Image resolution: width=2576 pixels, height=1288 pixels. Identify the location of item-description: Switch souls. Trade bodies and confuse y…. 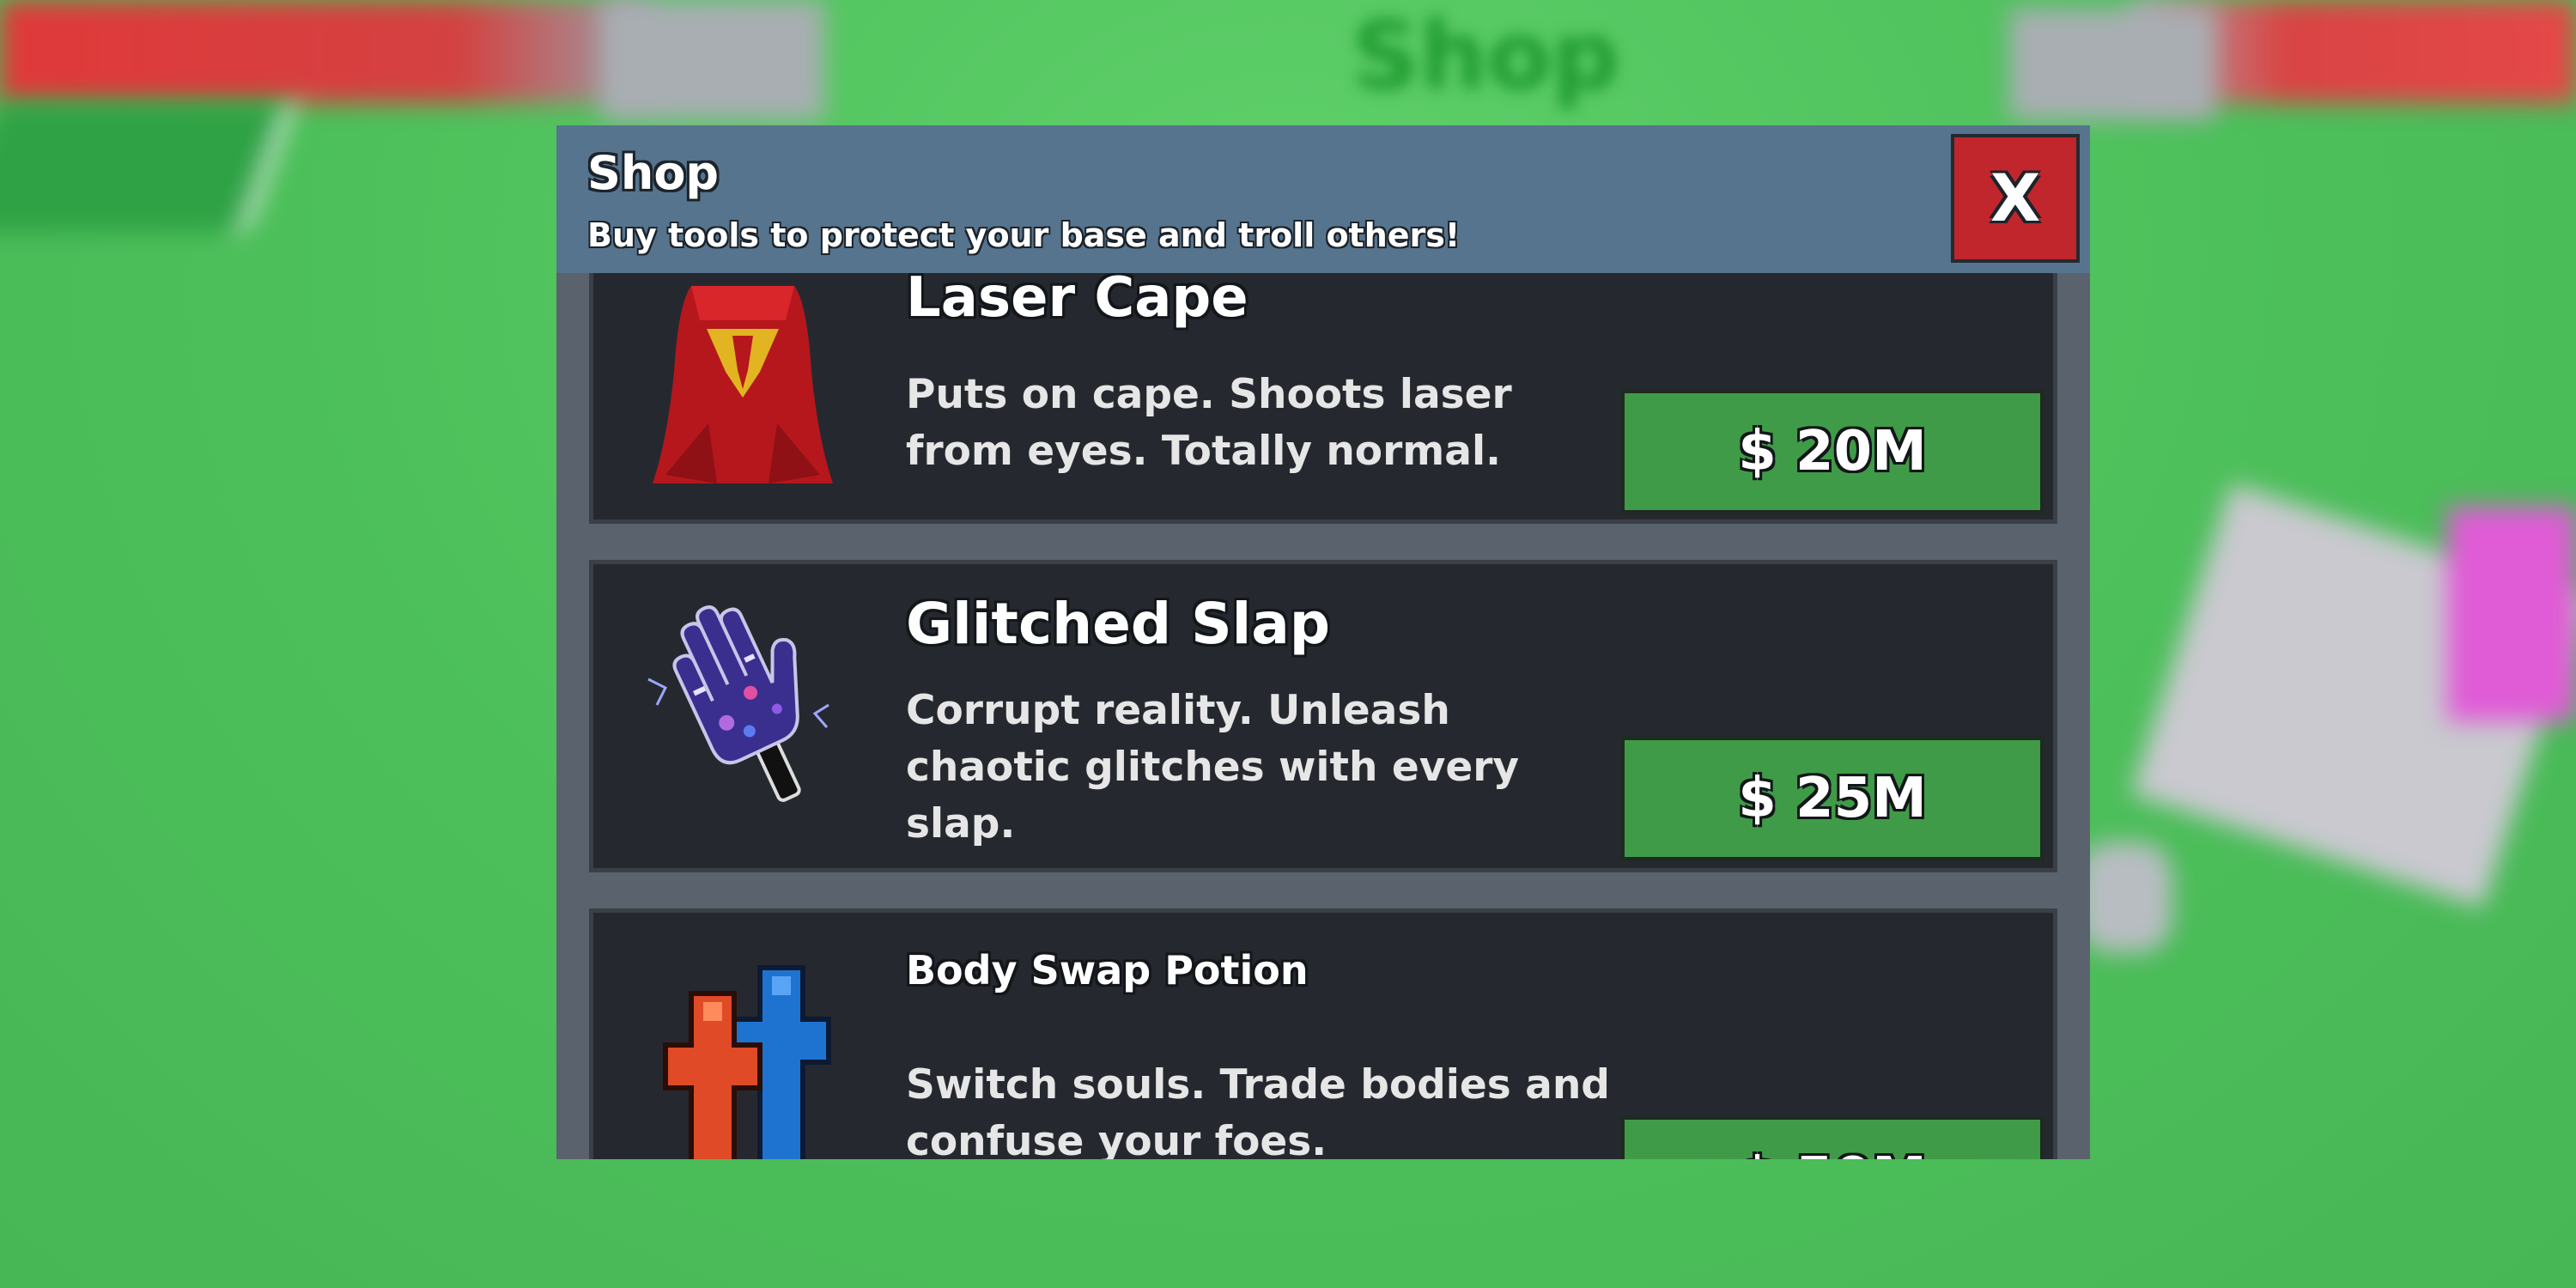
(1258, 1110).